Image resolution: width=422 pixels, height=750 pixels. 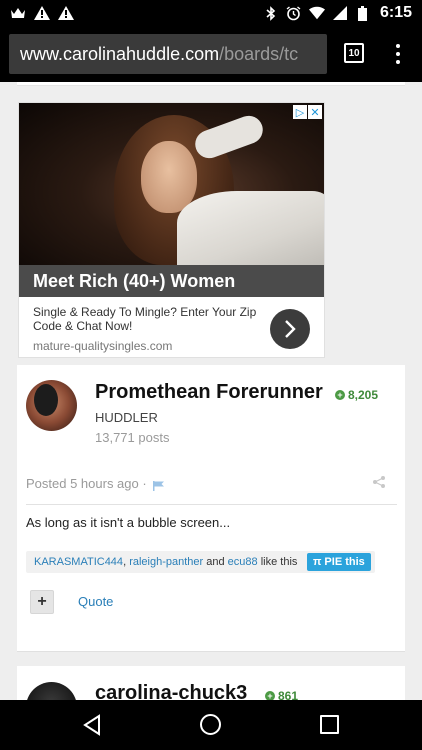 What do you see at coordinates (344, 562) in the screenshot?
I see `pie-this-label: PIE this` at bounding box center [344, 562].